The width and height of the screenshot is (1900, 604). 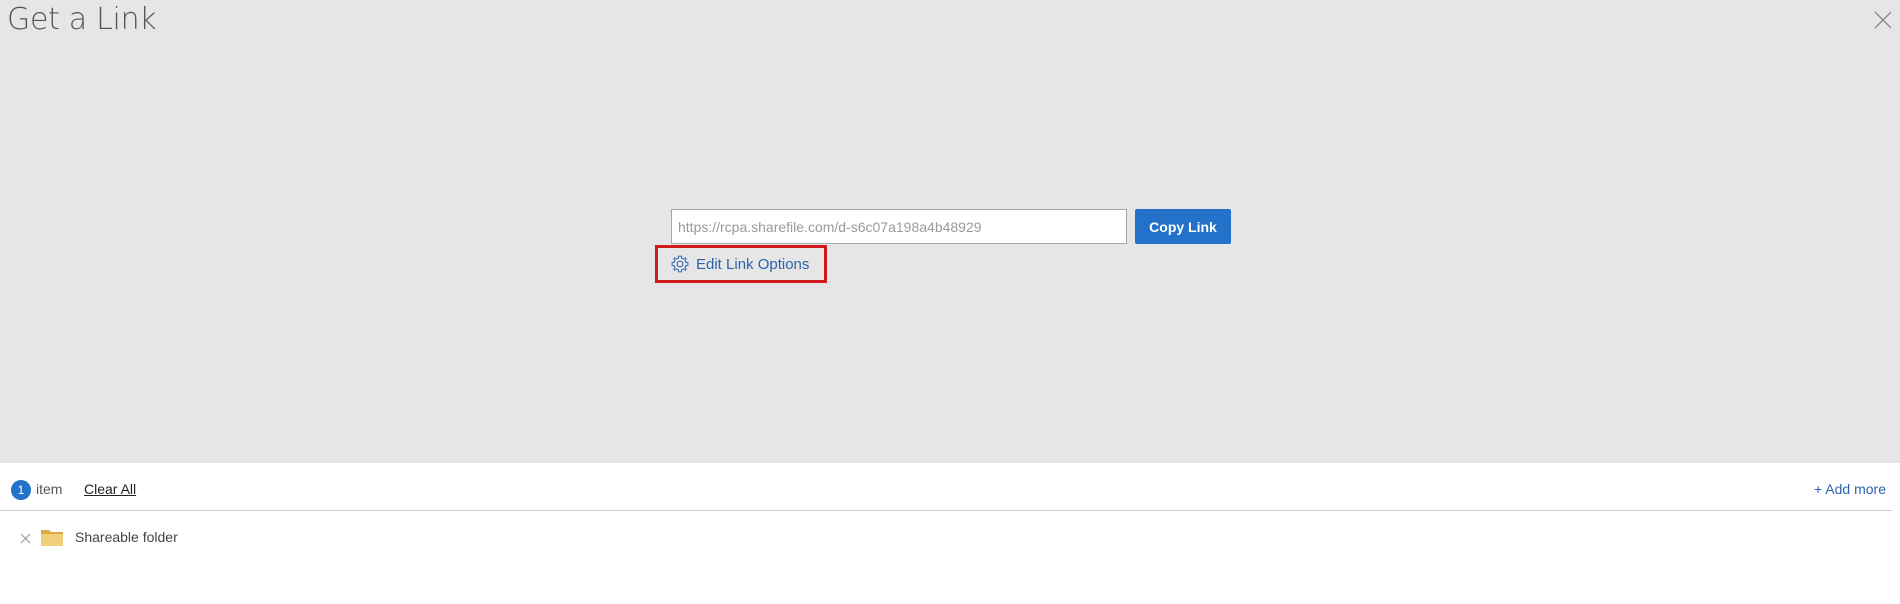 What do you see at coordinates (52, 537) in the screenshot?
I see `folder-icon` at bounding box center [52, 537].